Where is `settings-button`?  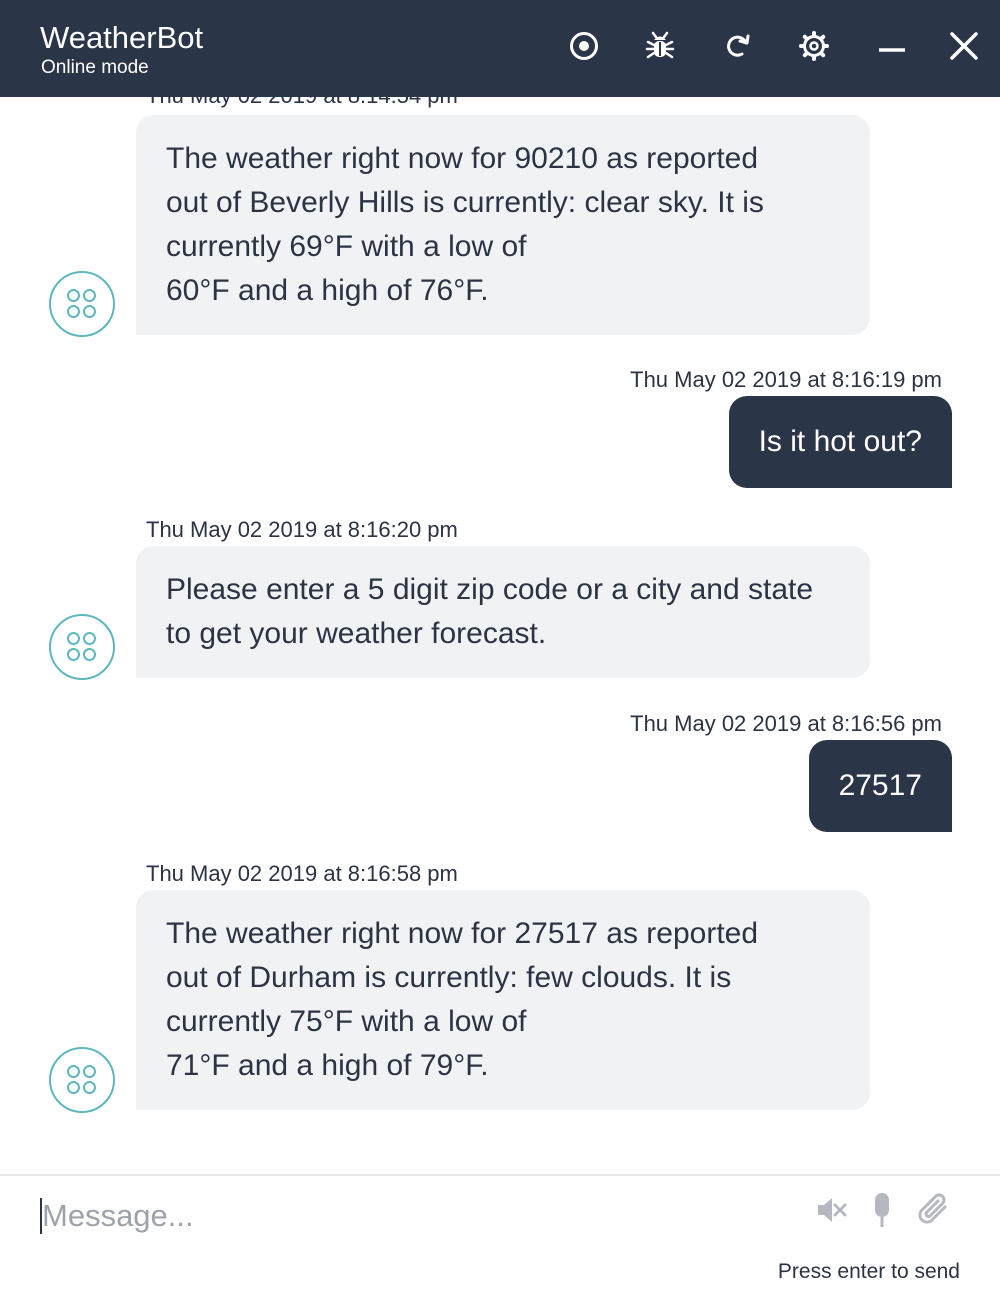 settings-button is located at coordinates (814, 46).